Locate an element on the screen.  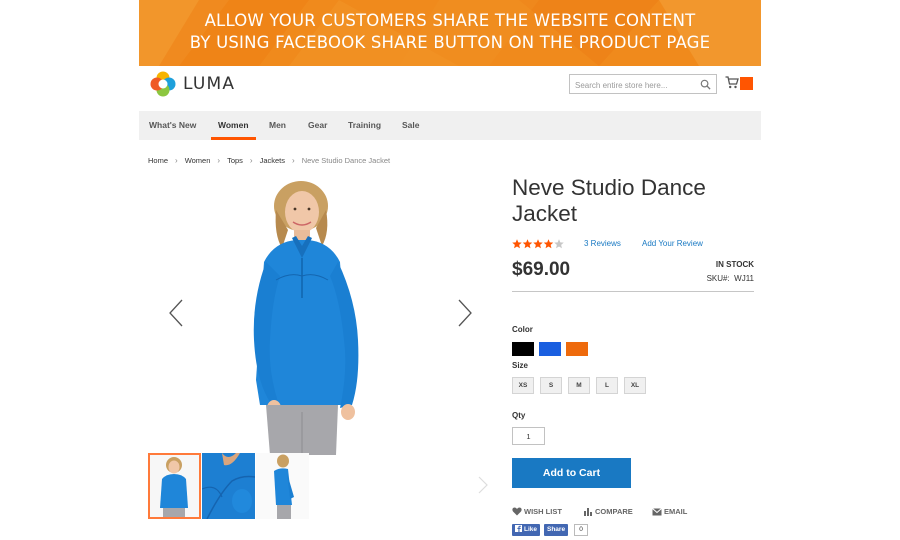
facebook-like-button: Like is located at coordinates (526, 530).